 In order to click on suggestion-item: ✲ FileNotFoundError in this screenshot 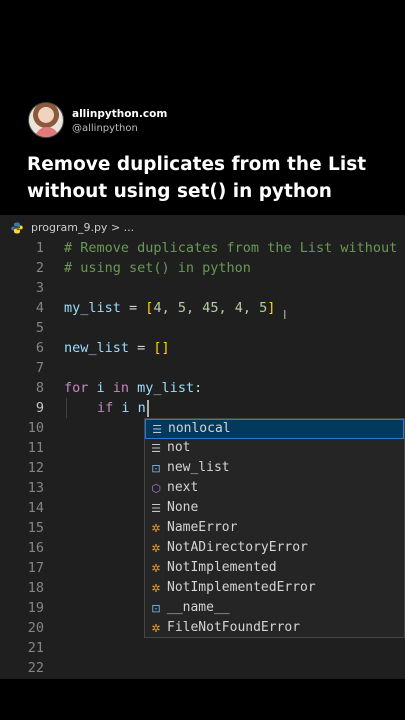, I will do `click(274, 629)`.